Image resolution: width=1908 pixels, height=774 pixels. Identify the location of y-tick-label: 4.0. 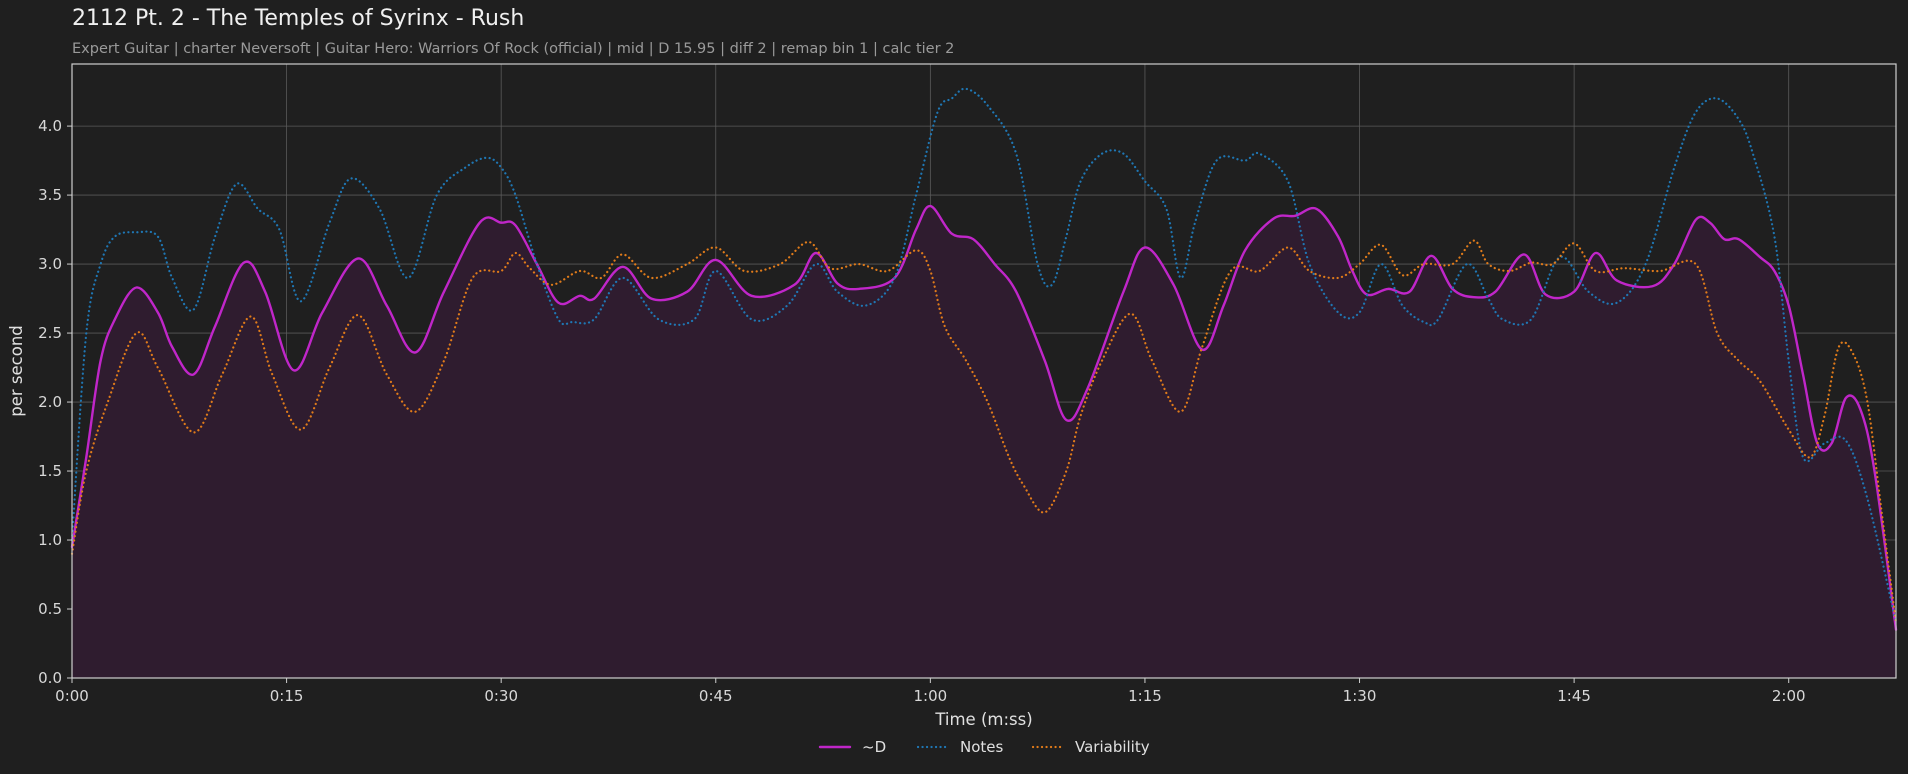
(50, 126).